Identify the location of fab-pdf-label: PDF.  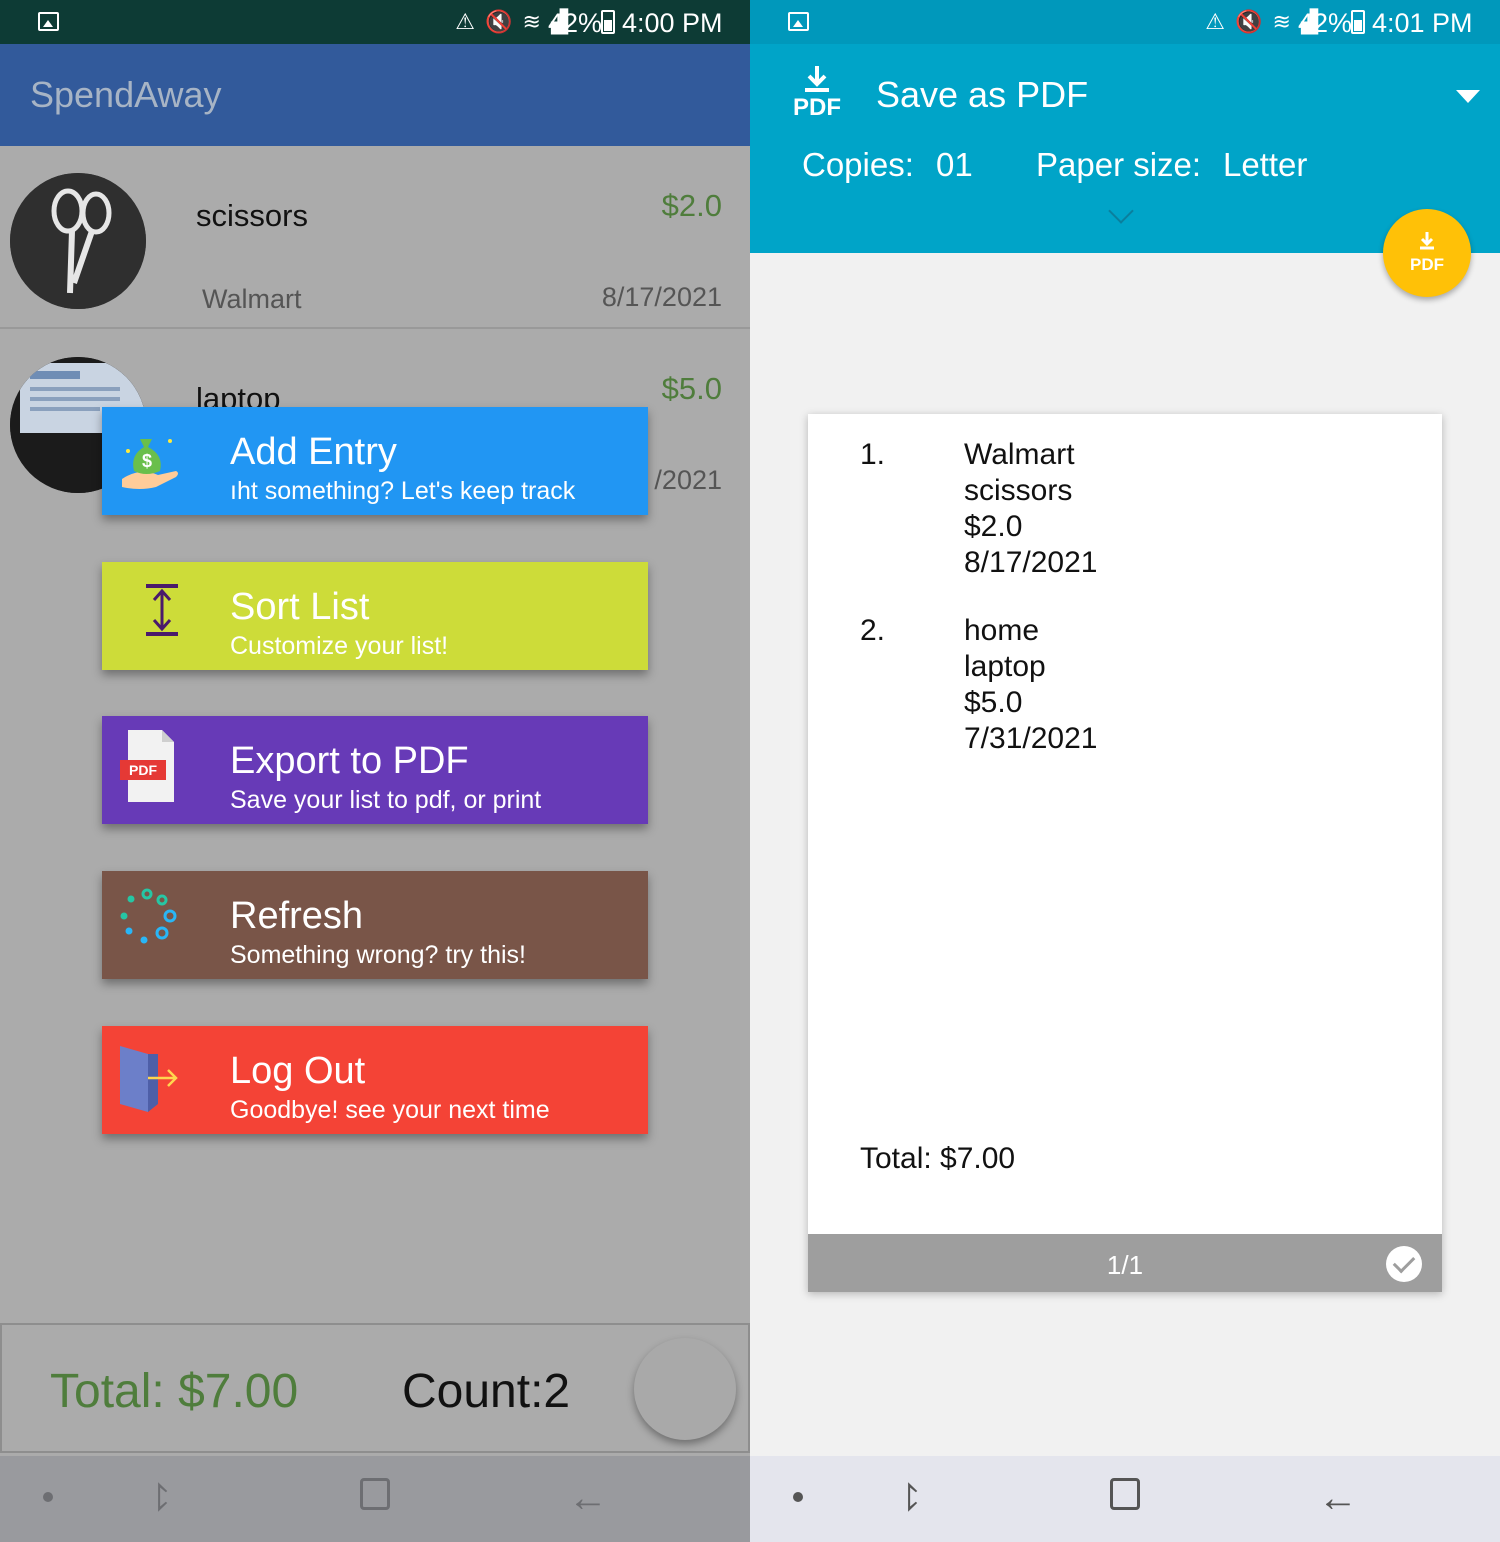
(1427, 264).